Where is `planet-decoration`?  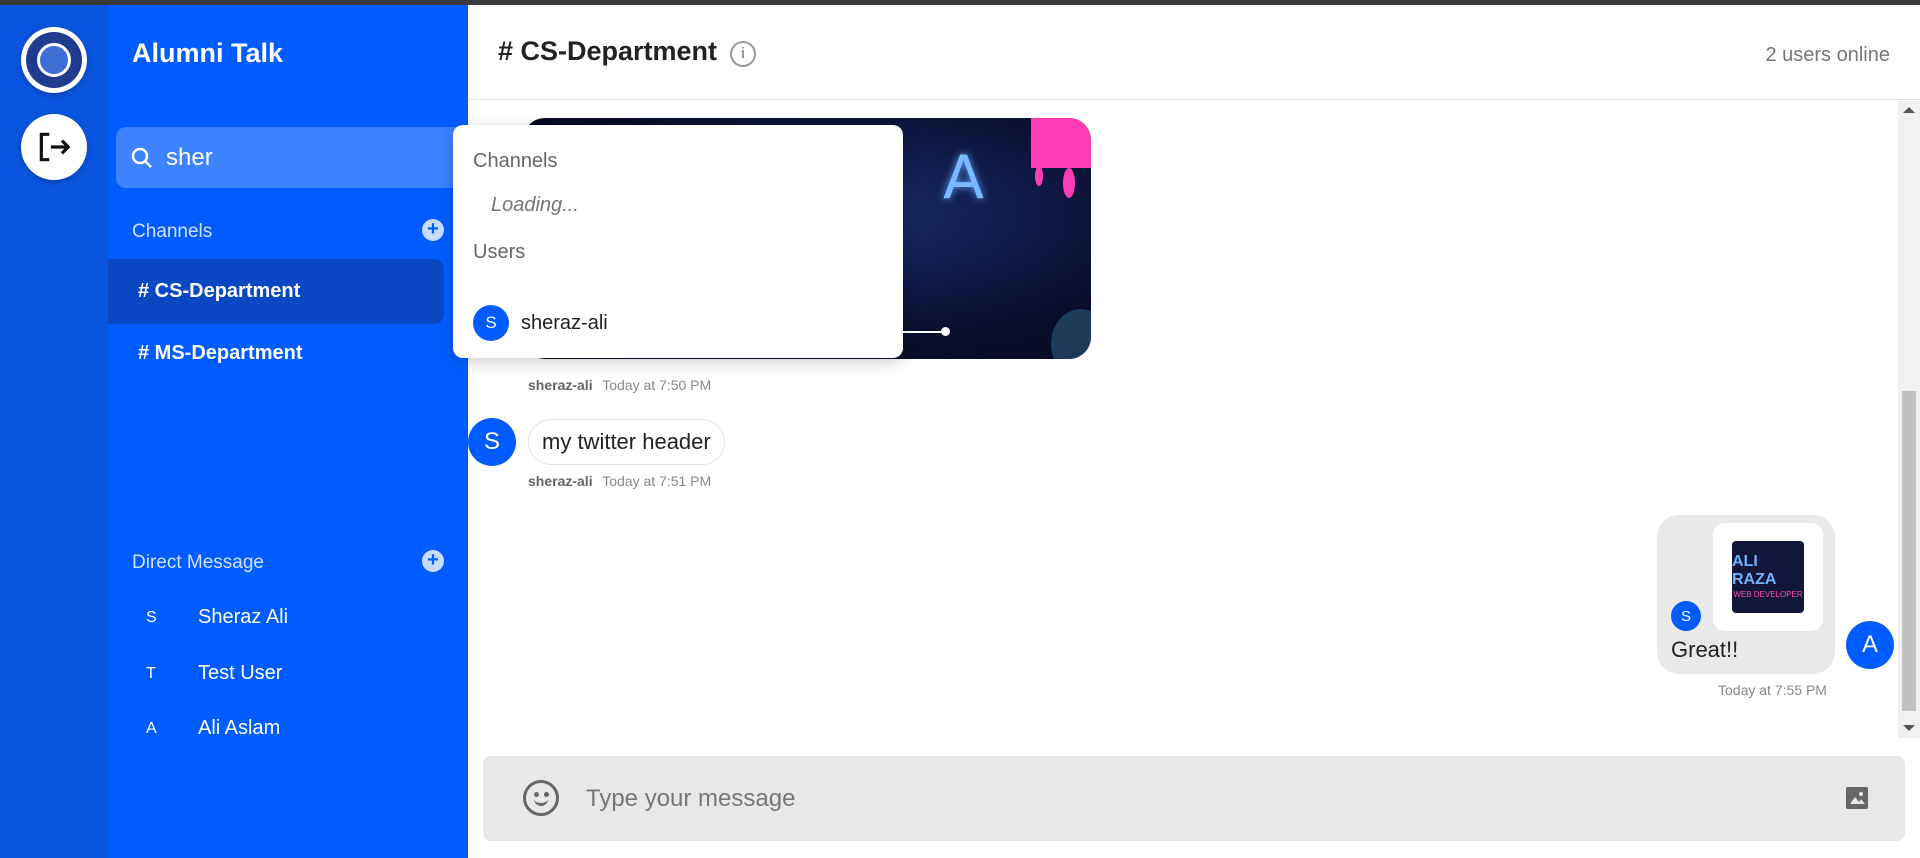
planet-decoration is located at coordinates (1071, 334).